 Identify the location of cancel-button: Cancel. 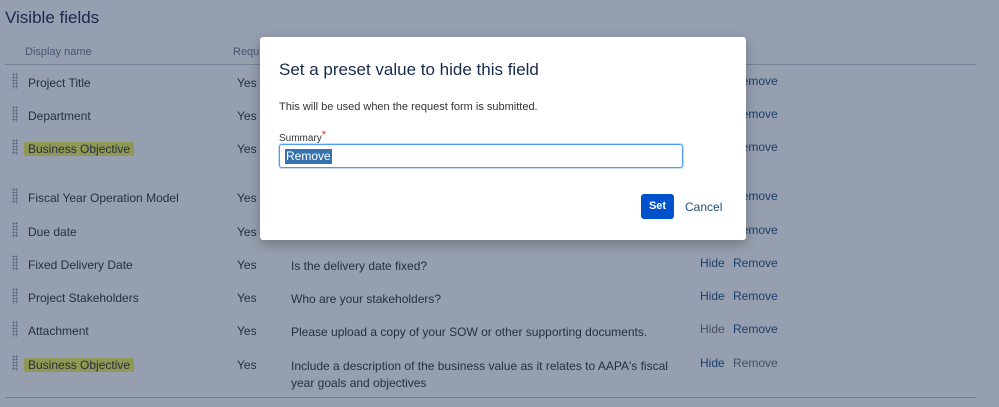
(703, 207).